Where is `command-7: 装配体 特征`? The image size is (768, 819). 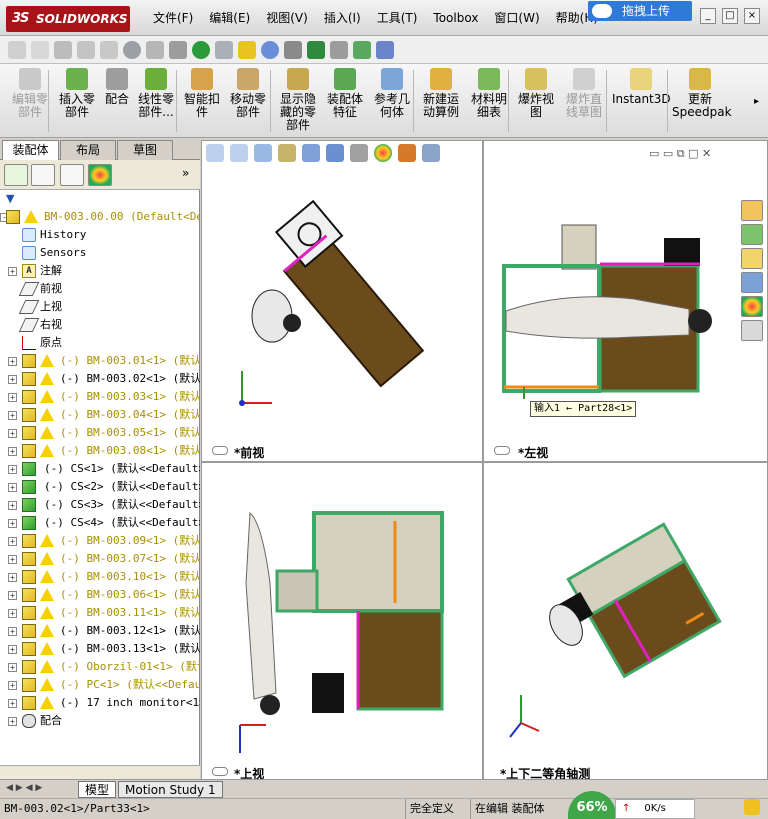 command-7: 装配体 特征 is located at coordinates (345, 93).